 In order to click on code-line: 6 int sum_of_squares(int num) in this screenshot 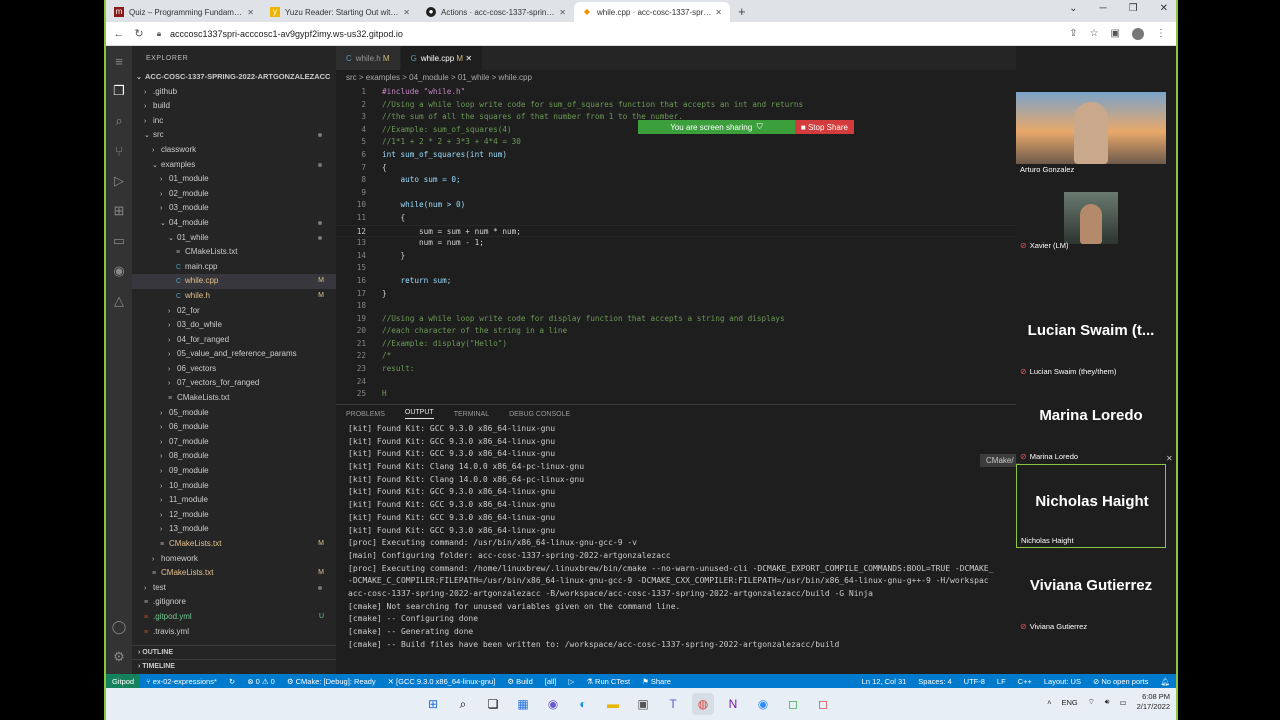, I will do `click(676, 155)`.